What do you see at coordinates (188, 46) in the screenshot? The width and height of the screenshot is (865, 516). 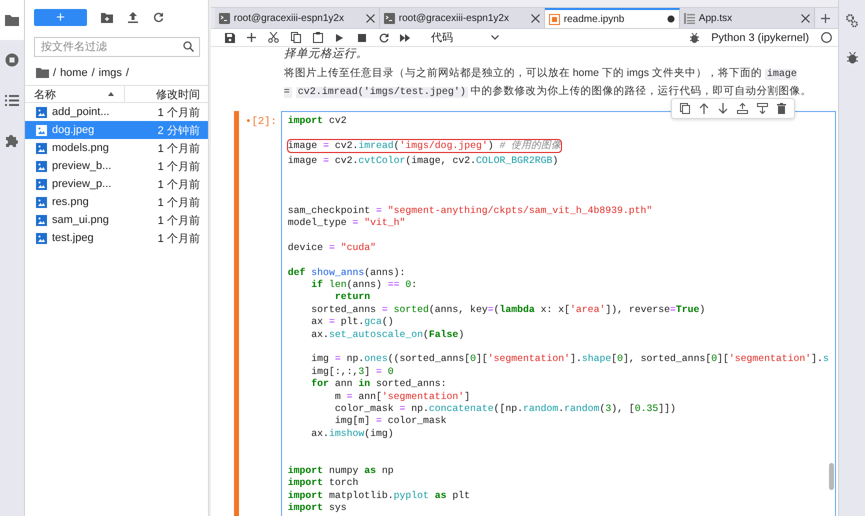 I see `search-icon` at bounding box center [188, 46].